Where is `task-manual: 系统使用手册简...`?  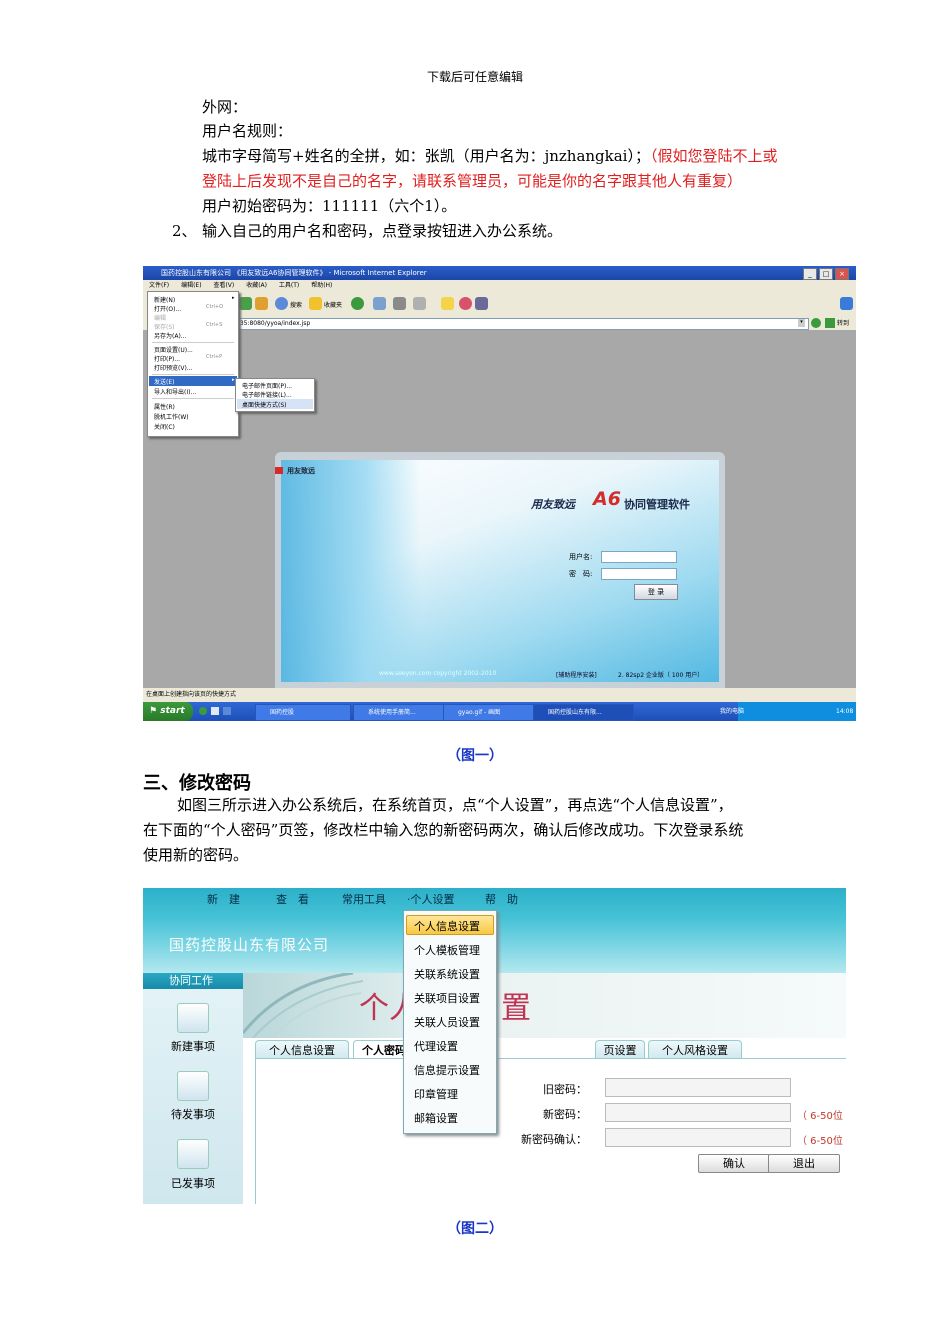 task-manual: 系统使用手册简... is located at coordinates (401, 712).